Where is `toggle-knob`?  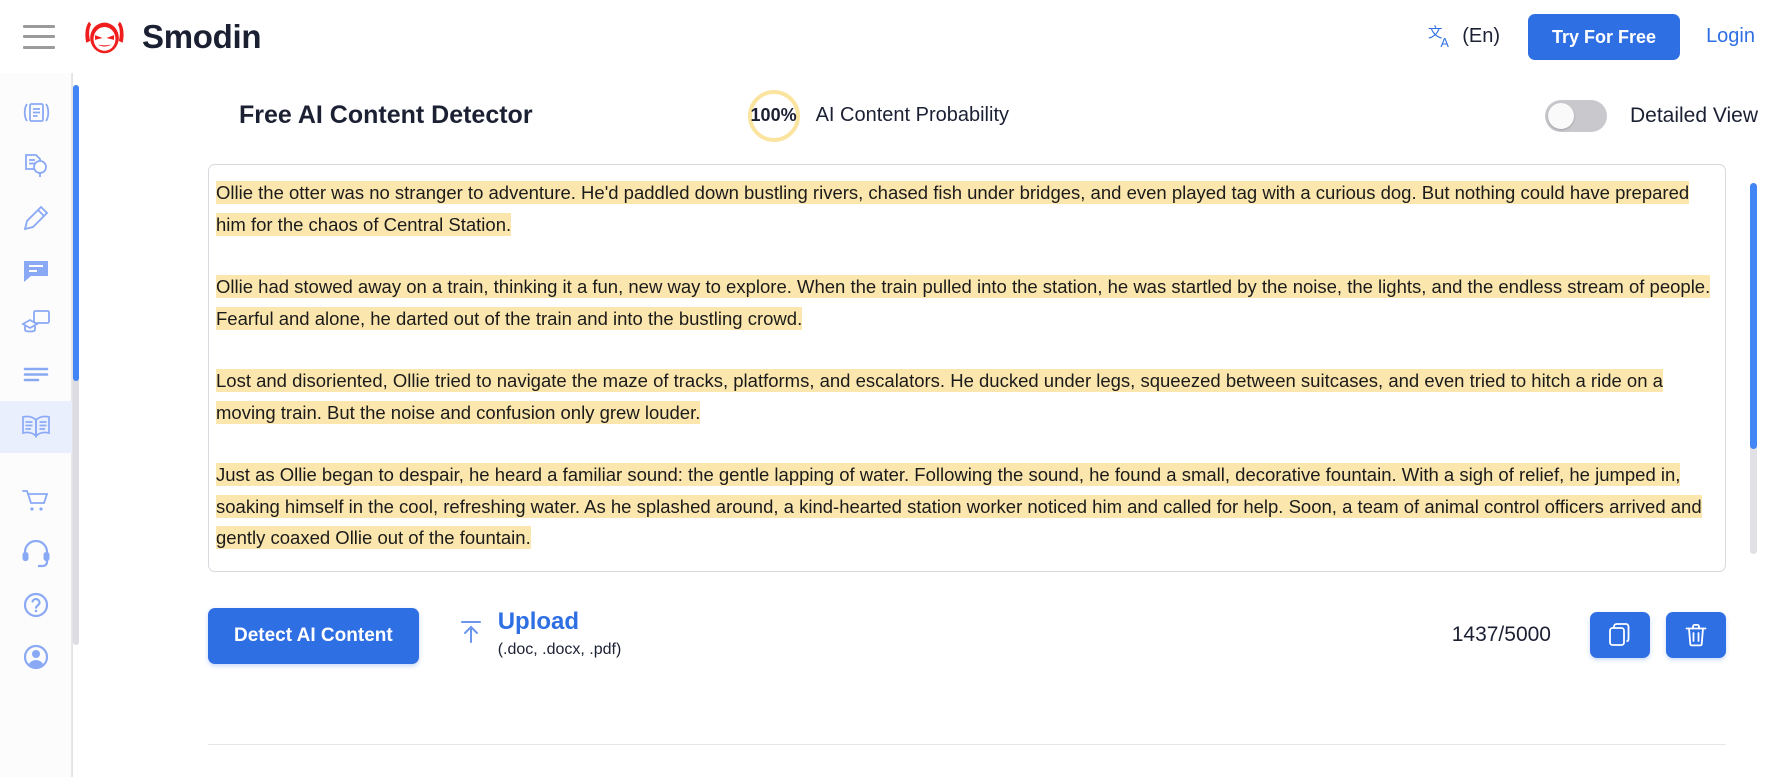
toggle-knob is located at coordinates (1560, 115).